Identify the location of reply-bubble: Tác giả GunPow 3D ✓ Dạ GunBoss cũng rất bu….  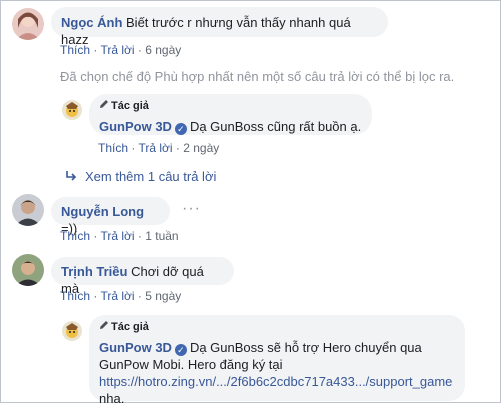
(230, 114).